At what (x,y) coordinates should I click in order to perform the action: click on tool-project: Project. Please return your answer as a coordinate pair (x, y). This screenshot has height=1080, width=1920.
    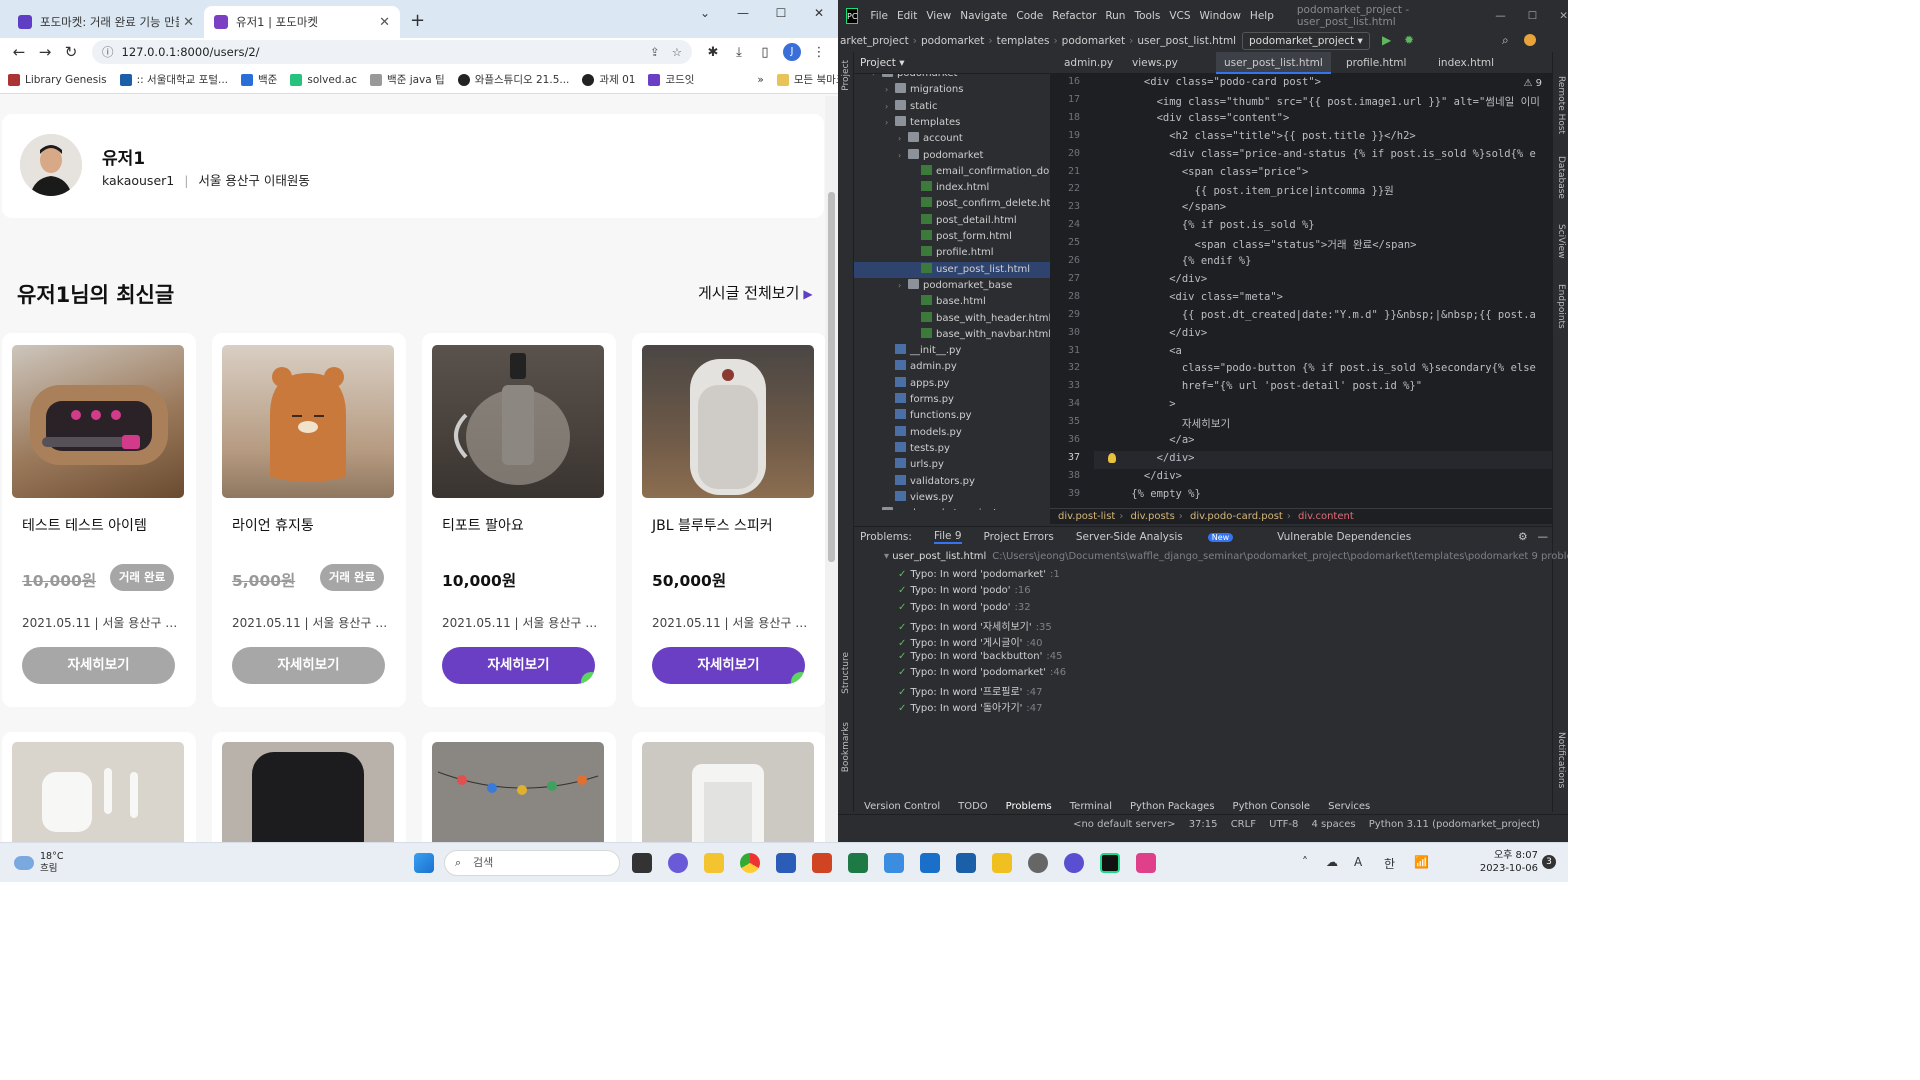
    Looking at the image, I should click on (846, 75).